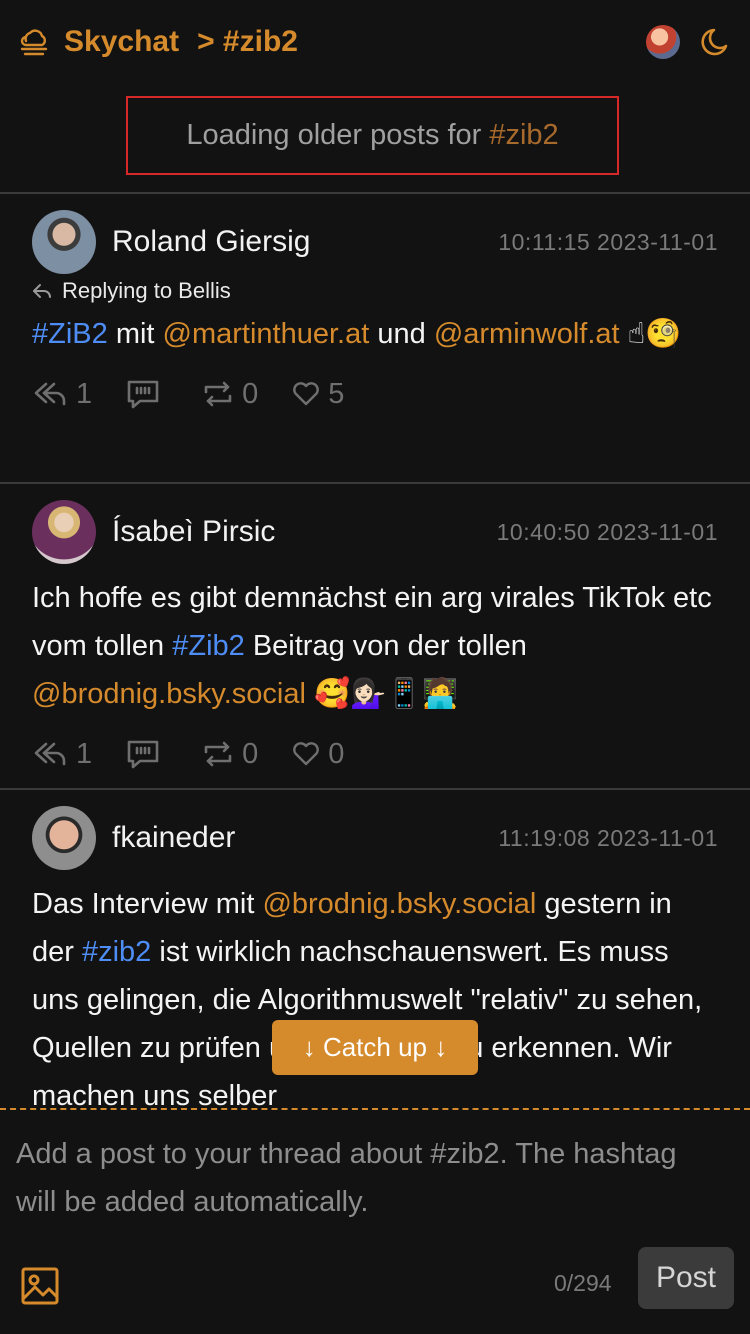  Describe the element at coordinates (336, 753) in the screenshot. I see `like-count: 0` at that location.